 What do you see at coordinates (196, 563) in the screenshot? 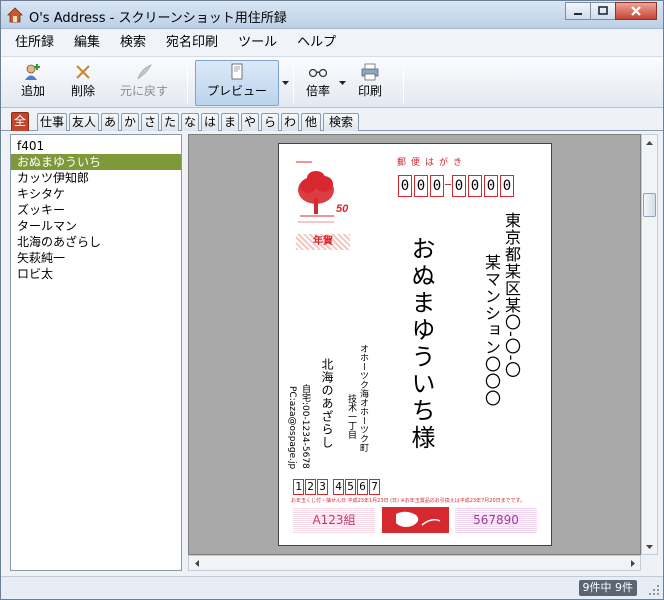
I see `scroll-left-arrow` at bounding box center [196, 563].